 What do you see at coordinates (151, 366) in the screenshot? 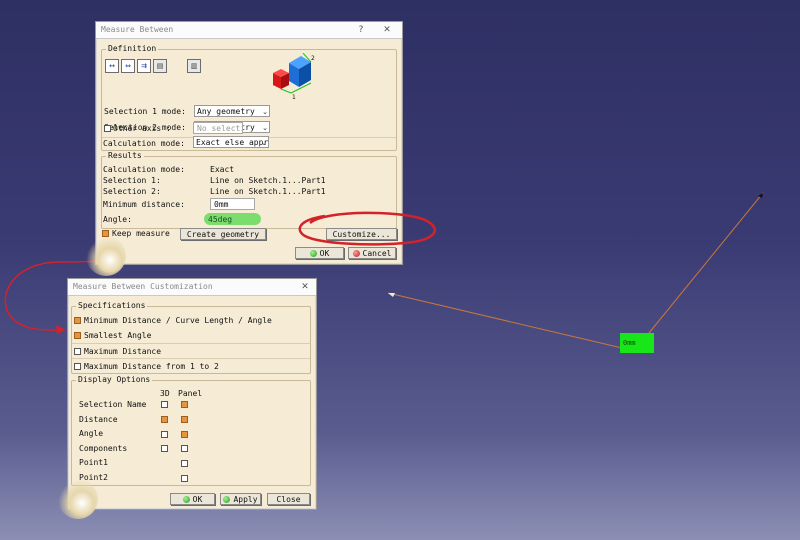
I see `max-distance-1-2-label: Maximum Distance from 1 to 2` at bounding box center [151, 366].